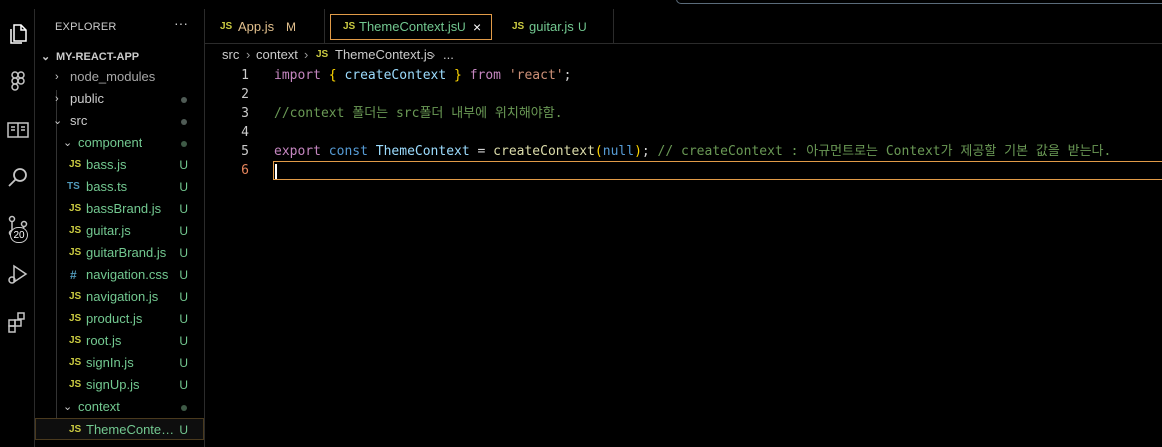  Describe the element at coordinates (19, 235) in the screenshot. I see `scm-badge: 20` at that location.